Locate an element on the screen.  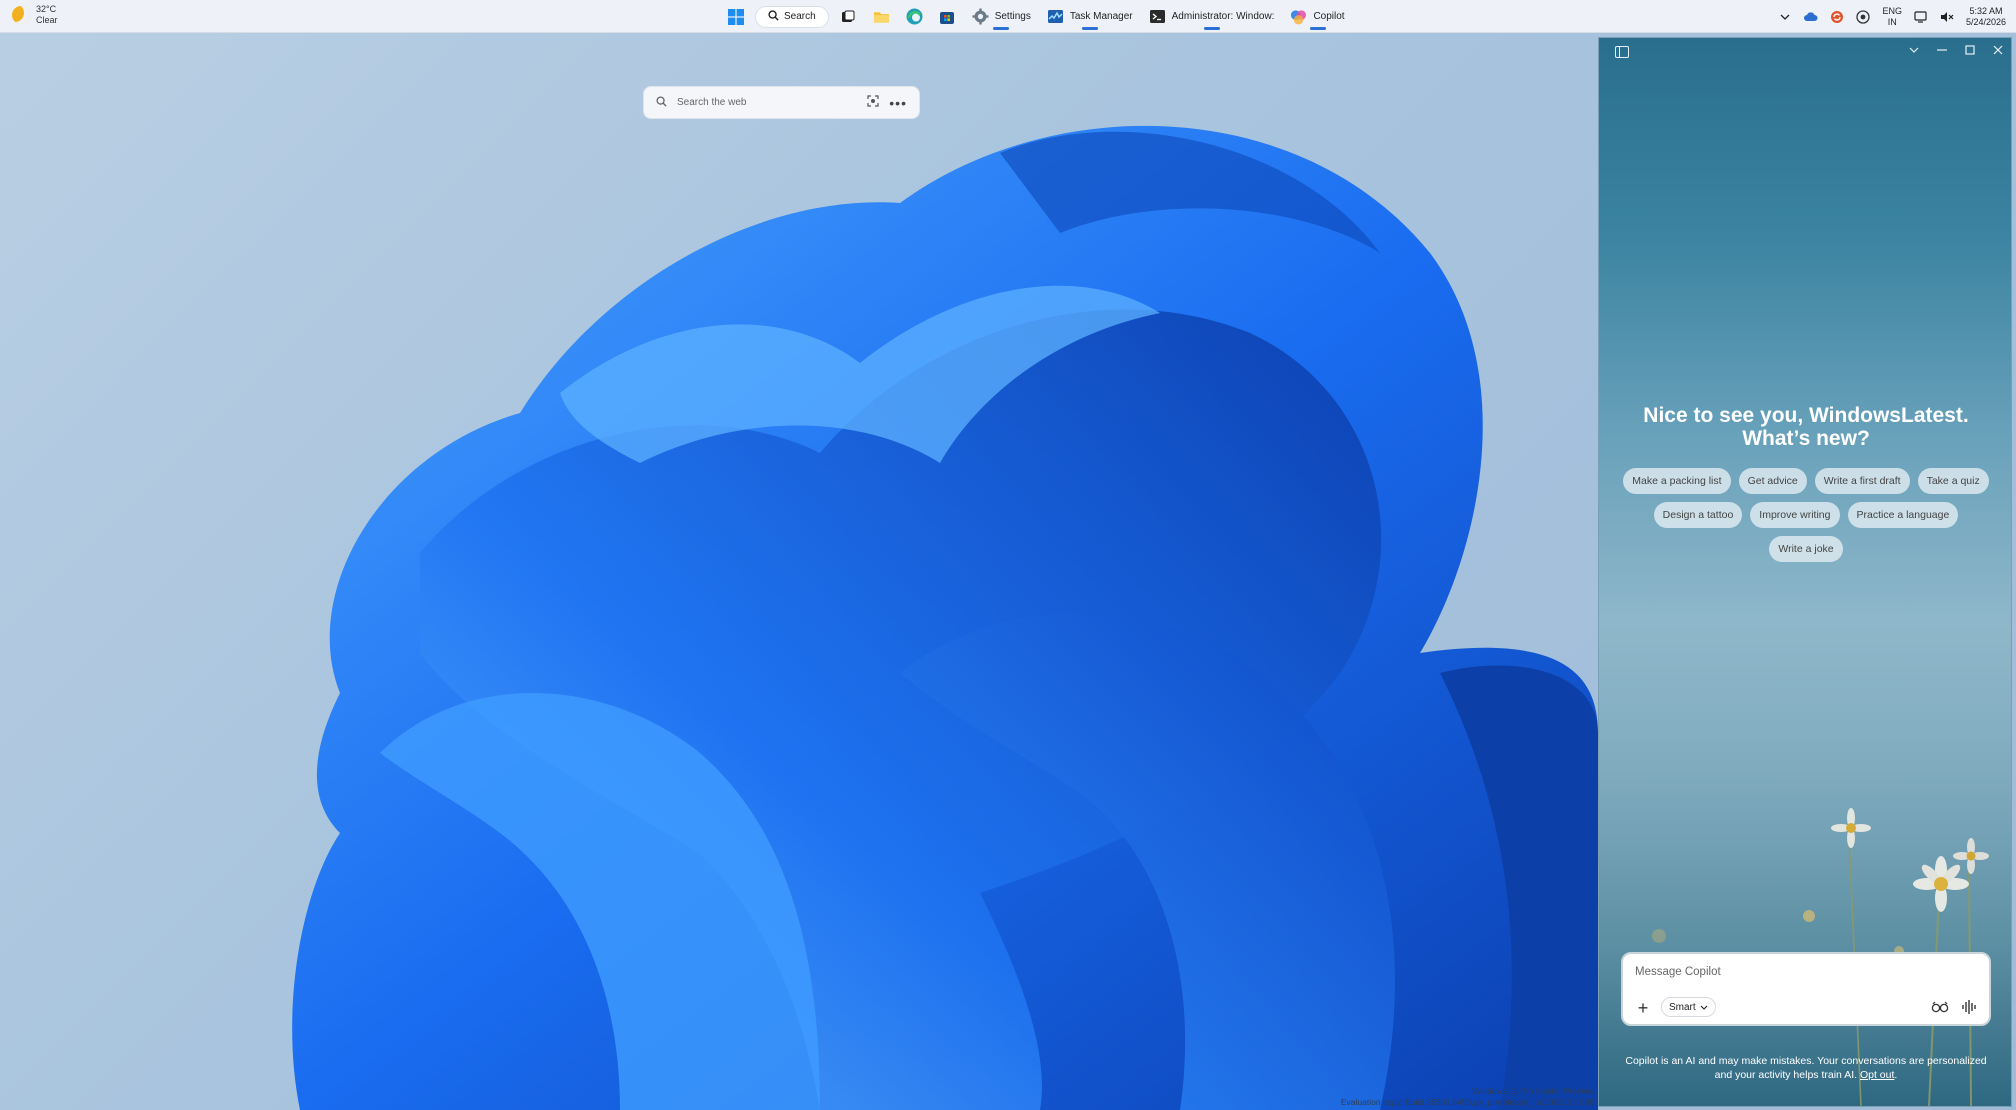
taskbar-app-copilot: Copilot is located at coordinates (1317, 16).